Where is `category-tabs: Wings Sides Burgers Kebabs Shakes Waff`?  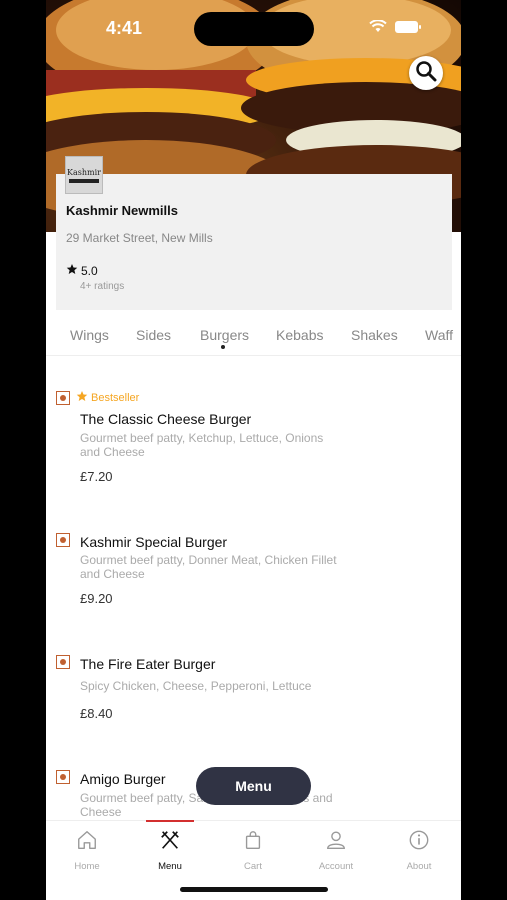
category-tabs: Wings Sides Burgers Kebabs Shakes Waff is located at coordinates (253, 336).